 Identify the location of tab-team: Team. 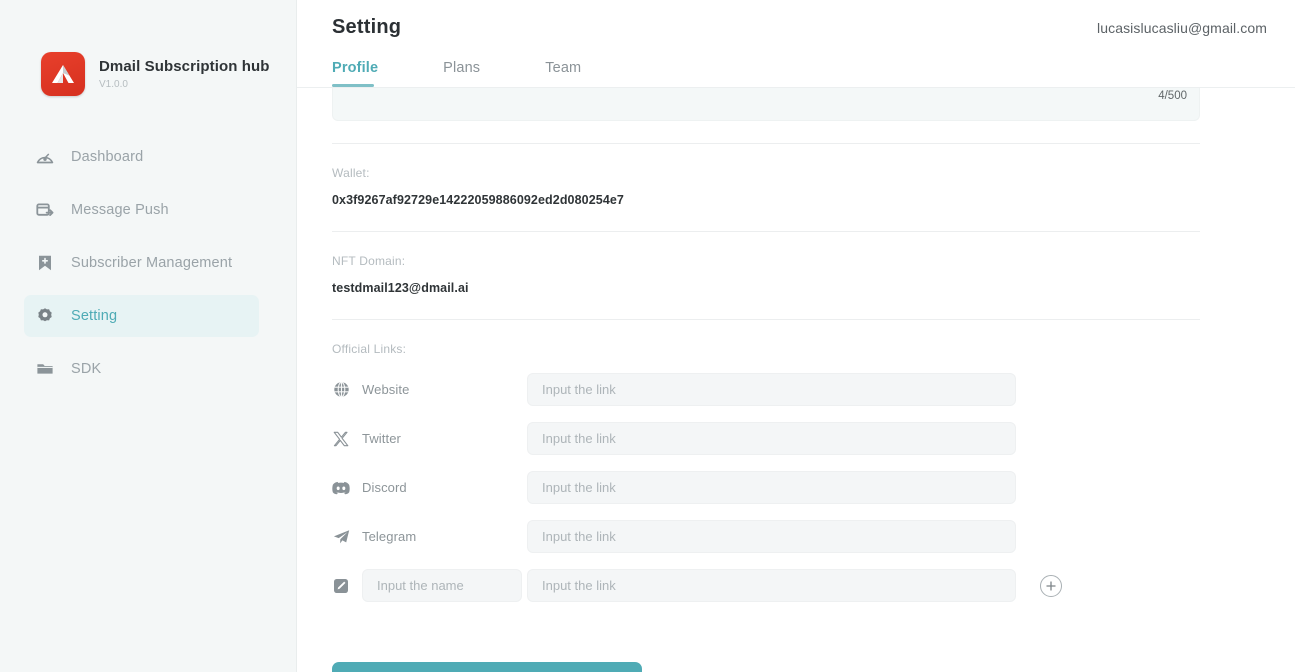
(563, 73).